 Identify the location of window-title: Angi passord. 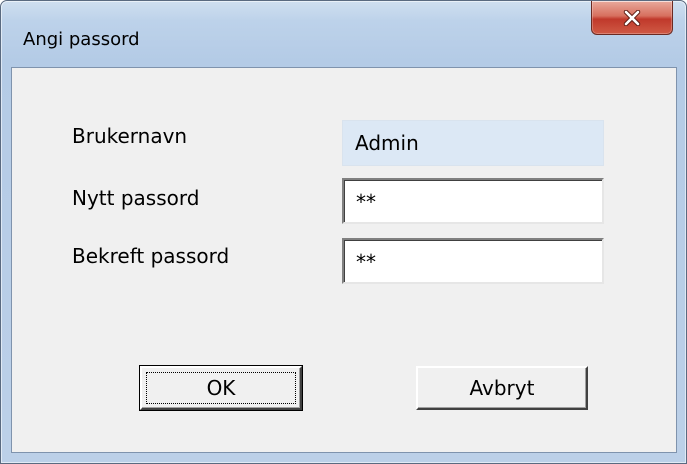
(81, 39).